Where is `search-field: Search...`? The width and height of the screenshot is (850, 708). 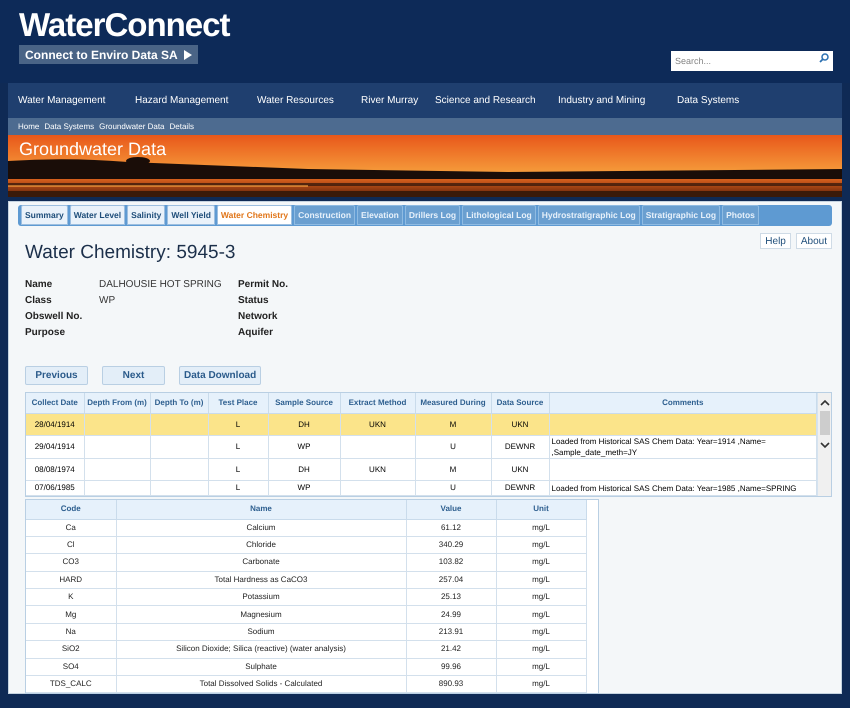
search-field: Search... is located at coordinates (752, 61).